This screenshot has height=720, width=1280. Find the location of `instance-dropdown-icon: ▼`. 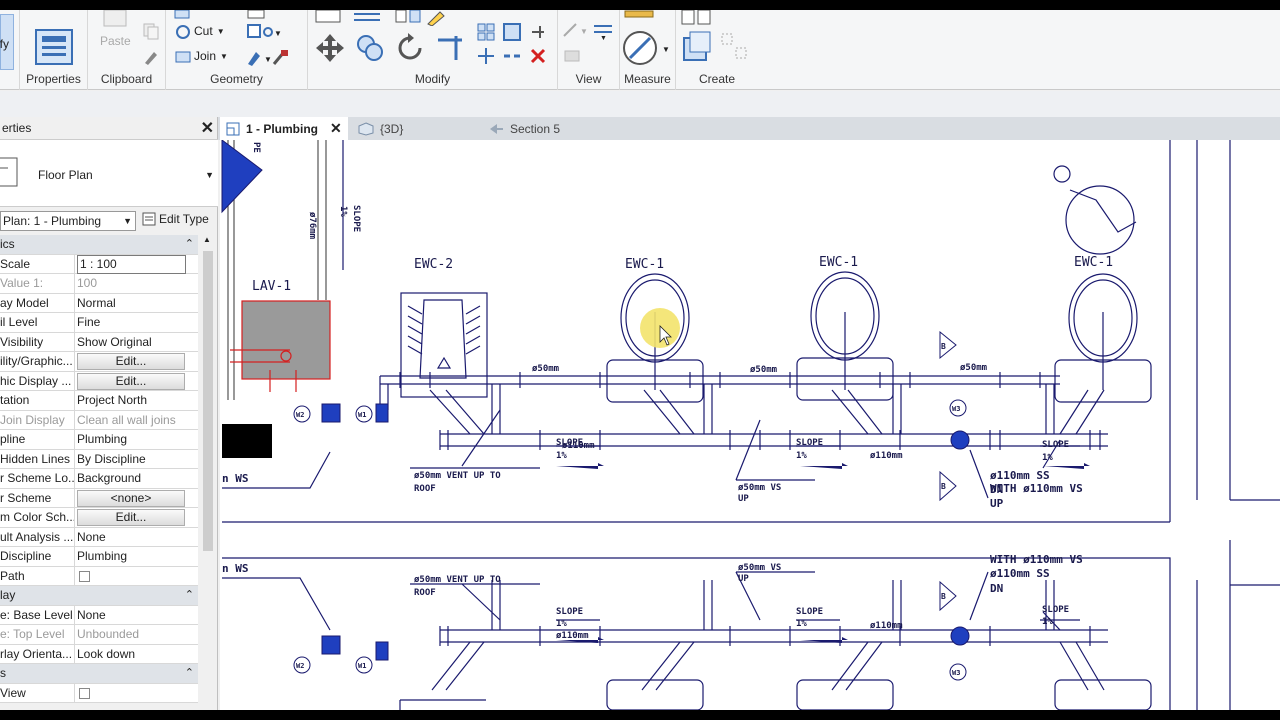

instance-dropdown-icon: ▼ is located at coordinates (127, 221).